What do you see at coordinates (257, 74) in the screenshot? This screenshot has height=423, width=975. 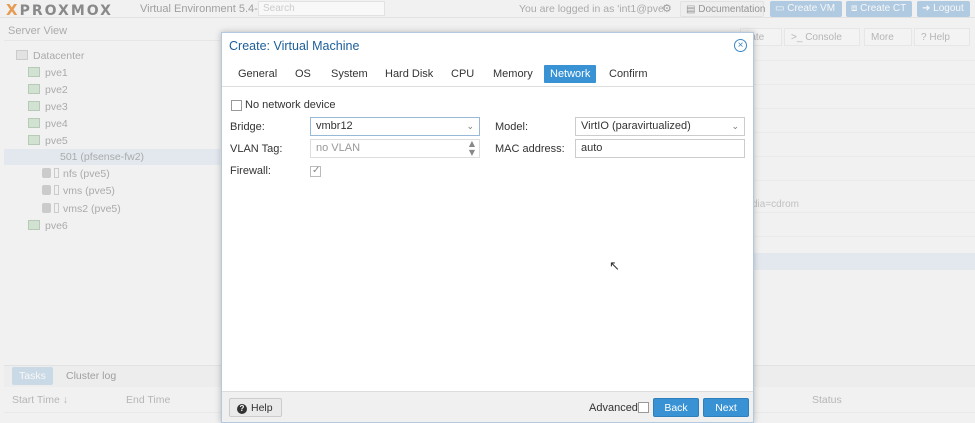 I see `tab-general: General` at bounding box center [257, 74].